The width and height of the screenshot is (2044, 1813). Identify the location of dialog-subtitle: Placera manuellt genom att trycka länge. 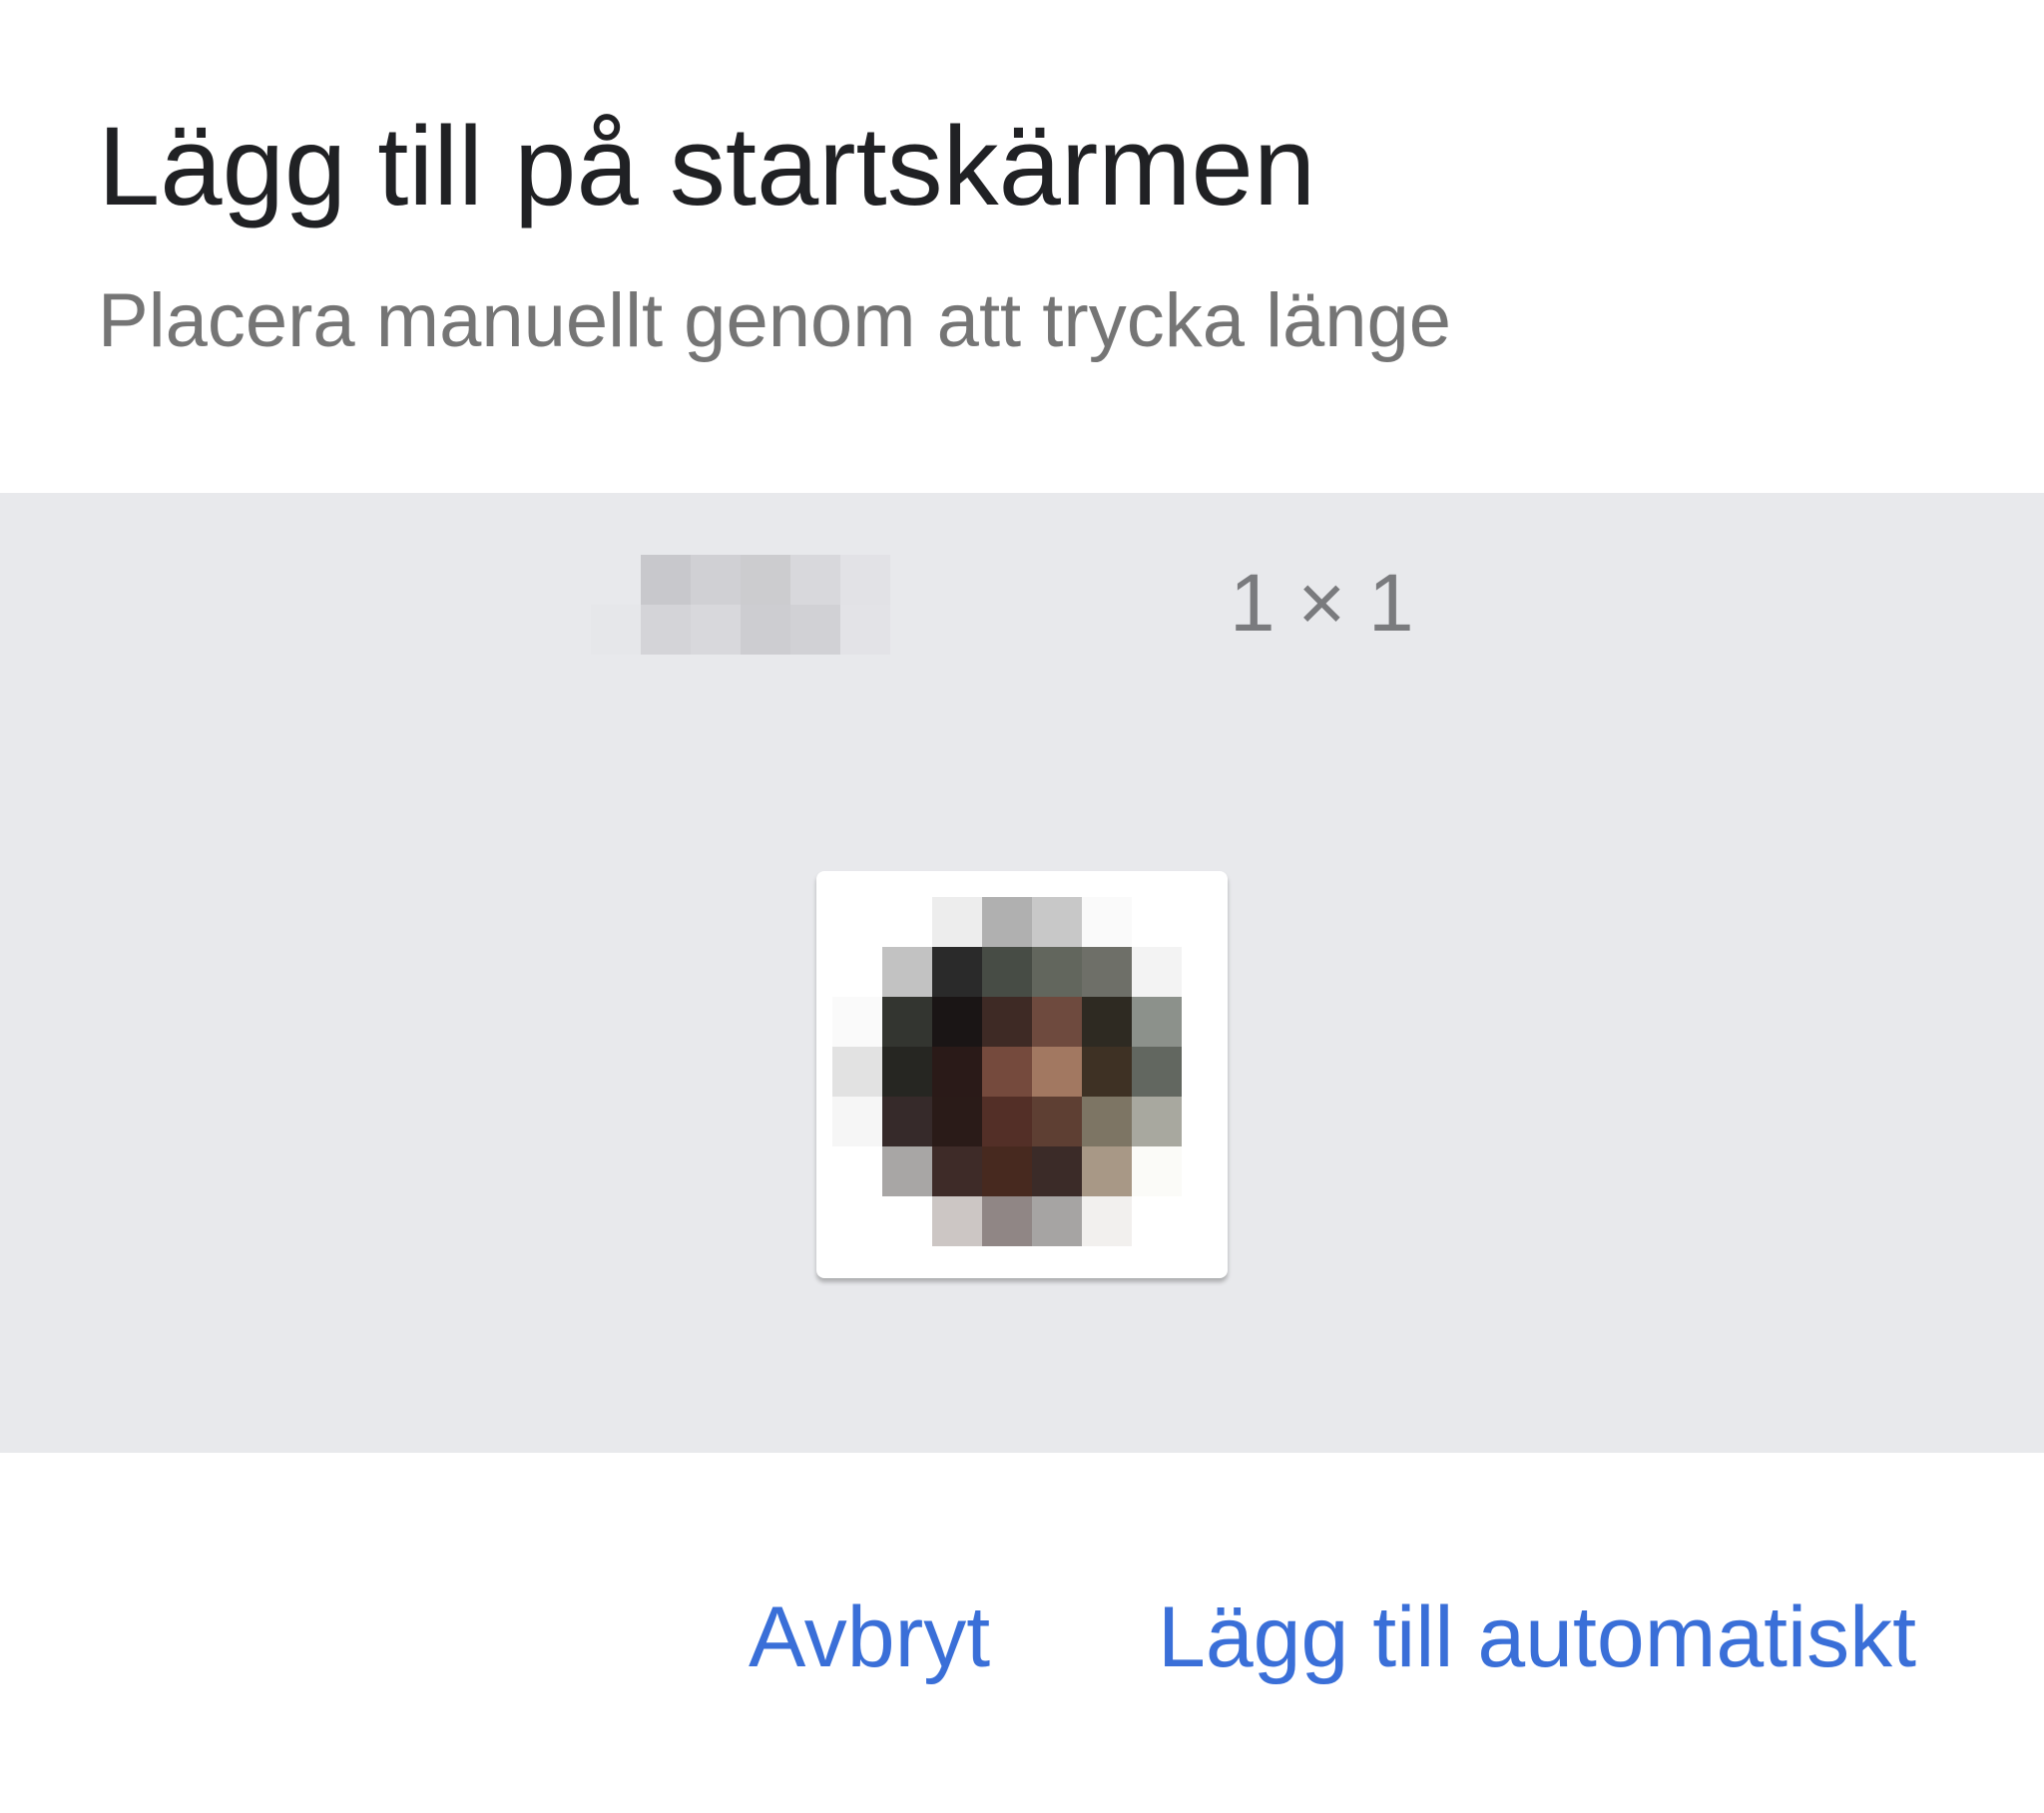
(775, 320).